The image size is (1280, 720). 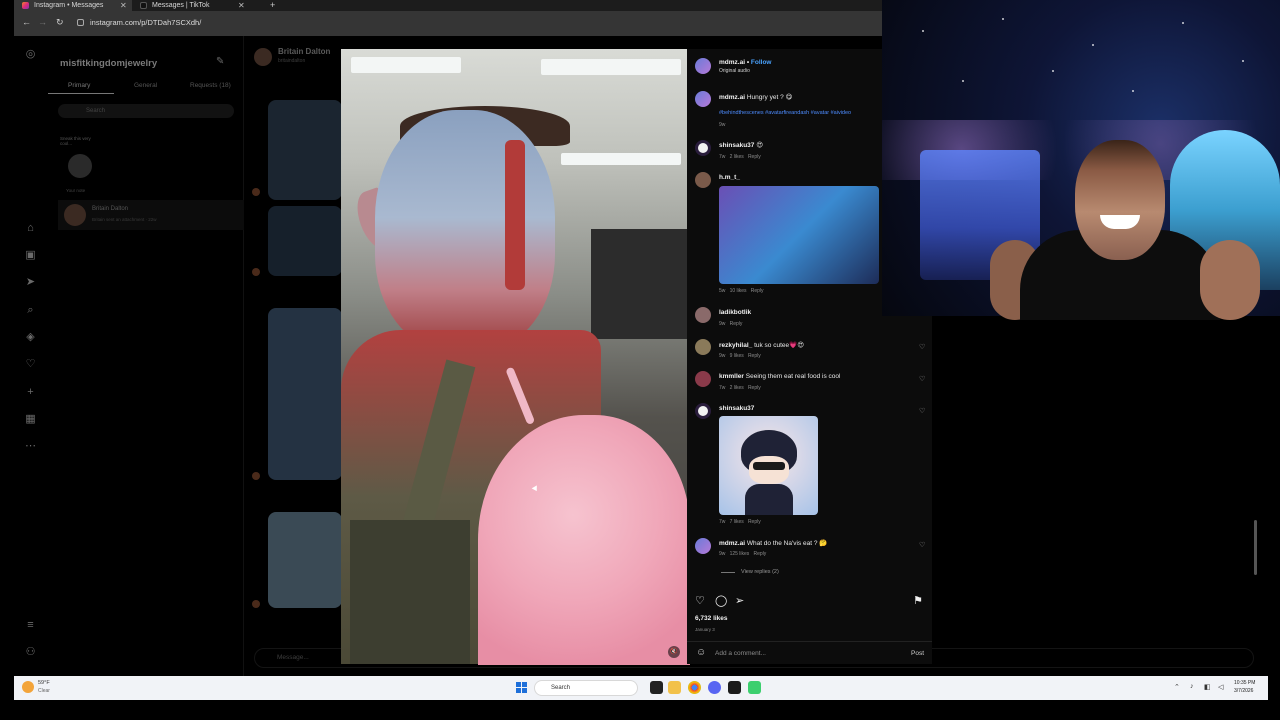 What do you see at coordinates (30, 625) in the screenshot?
I see `menu-icon: ≡` at bounding box center [30, 625].